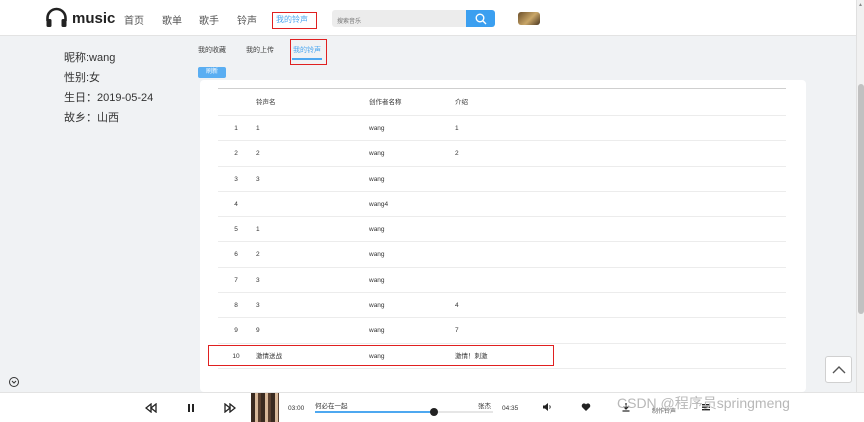  What do you see at coordinates (502, 129) in the screenshot?
I see `table-row: 1 1 wang 1` at bounding box center [502, 129].